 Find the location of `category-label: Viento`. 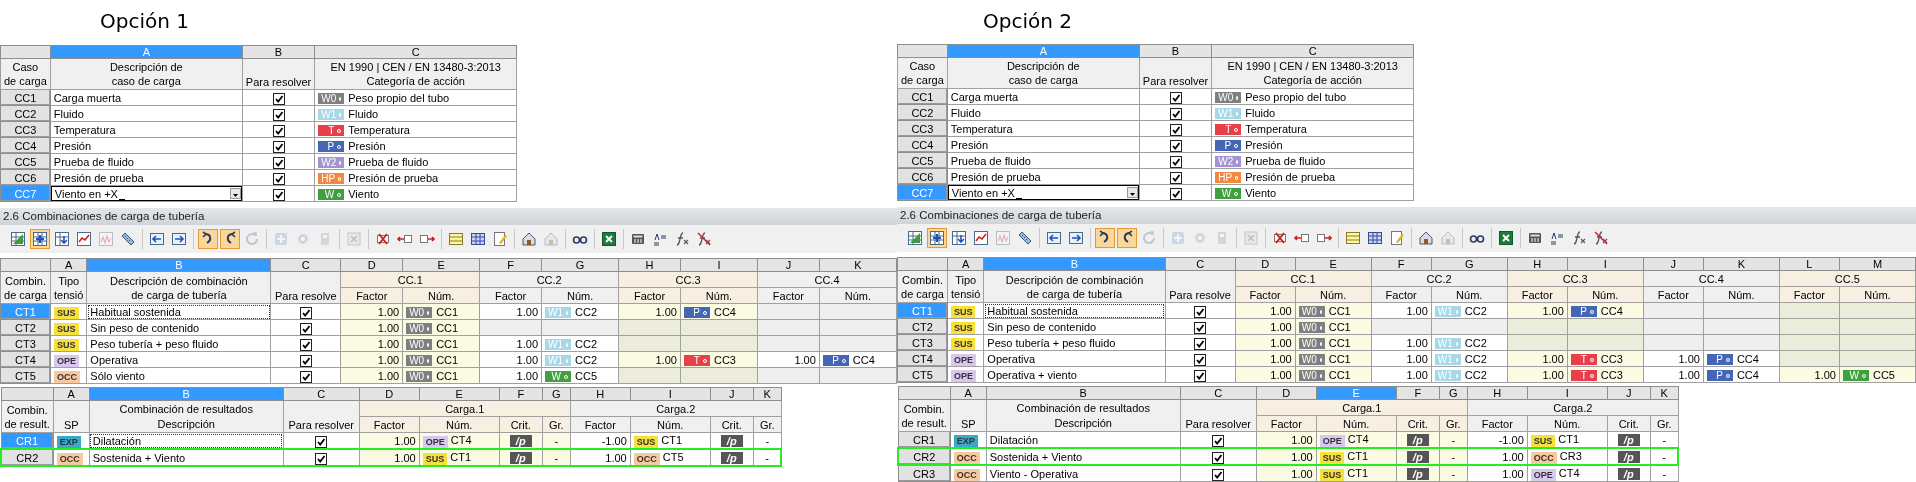

category-label: Viento is located at coordinates (1261, 192).